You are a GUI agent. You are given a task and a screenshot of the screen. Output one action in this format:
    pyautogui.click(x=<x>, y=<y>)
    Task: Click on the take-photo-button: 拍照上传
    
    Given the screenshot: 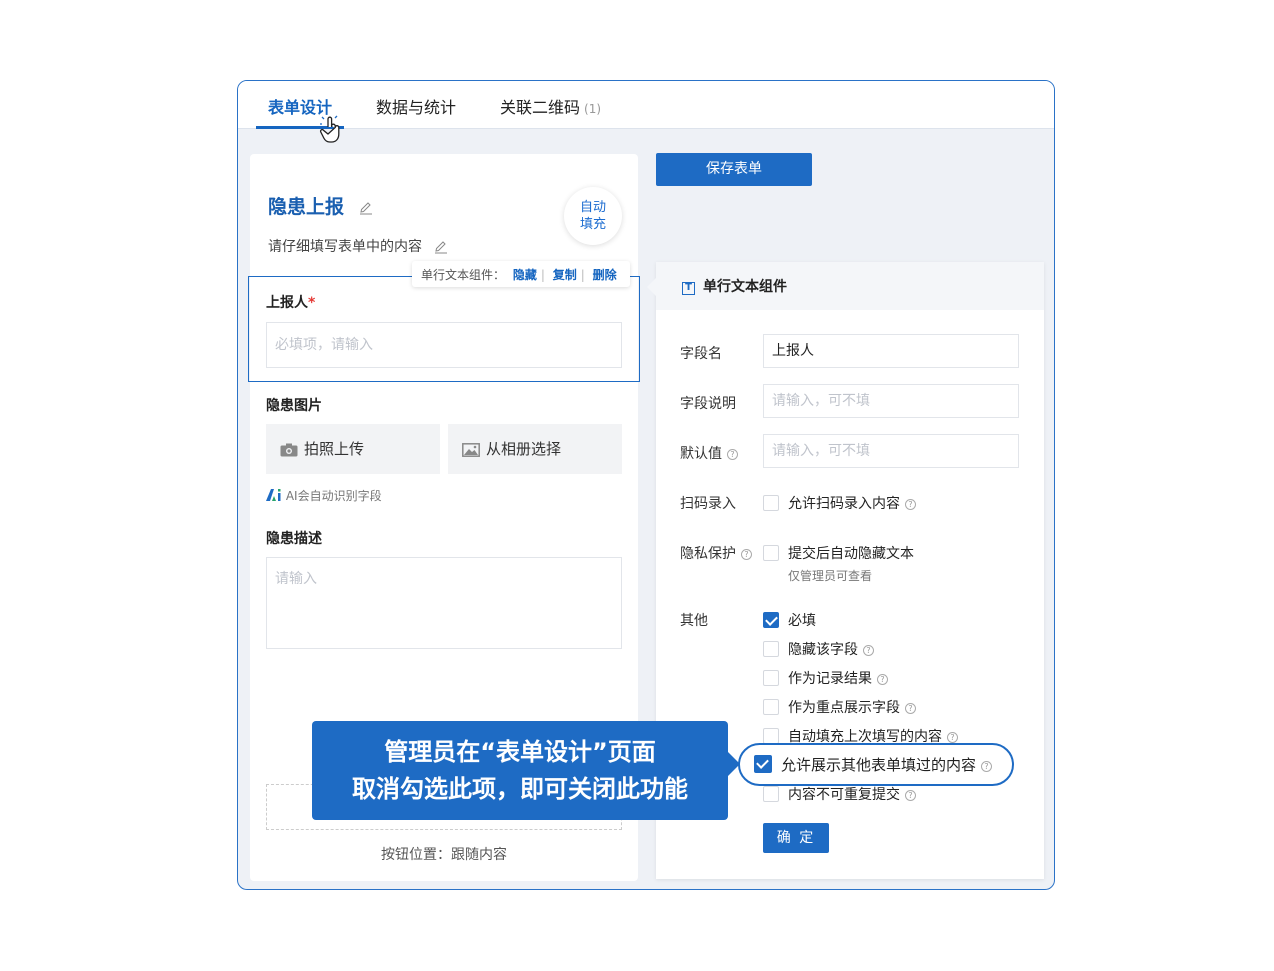 What is the action you would take?
    pyautogui.click(x=353, y=449)
    